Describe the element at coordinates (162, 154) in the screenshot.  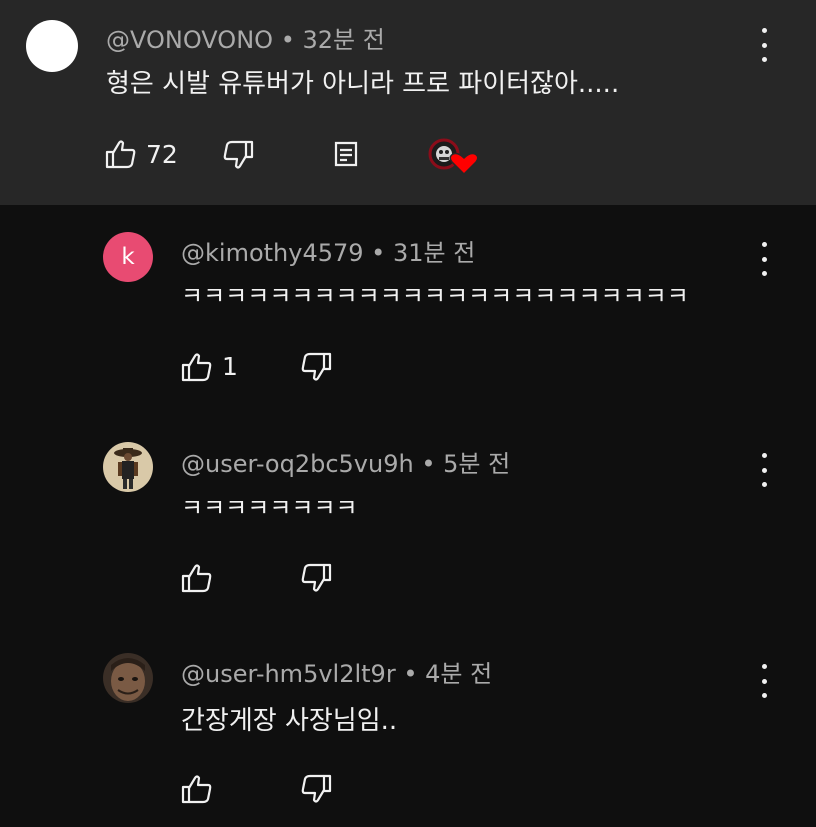
I see `like-count: 72` at that location.